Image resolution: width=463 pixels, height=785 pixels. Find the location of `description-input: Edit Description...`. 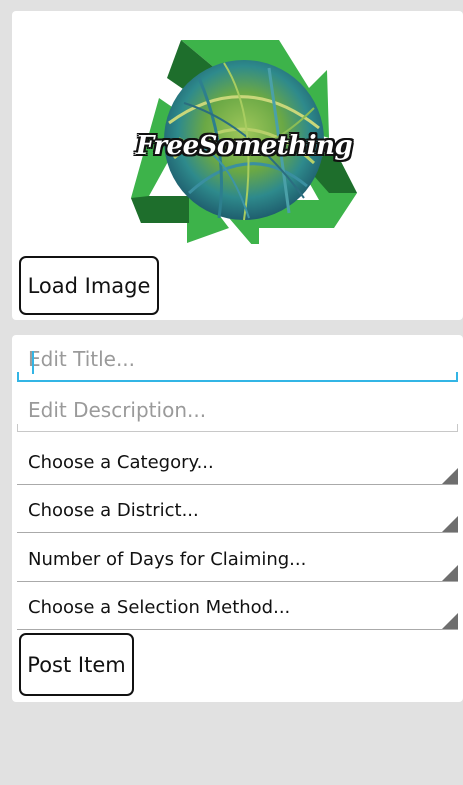

description-input: Edit Description... is located at coordinates (237, 410).